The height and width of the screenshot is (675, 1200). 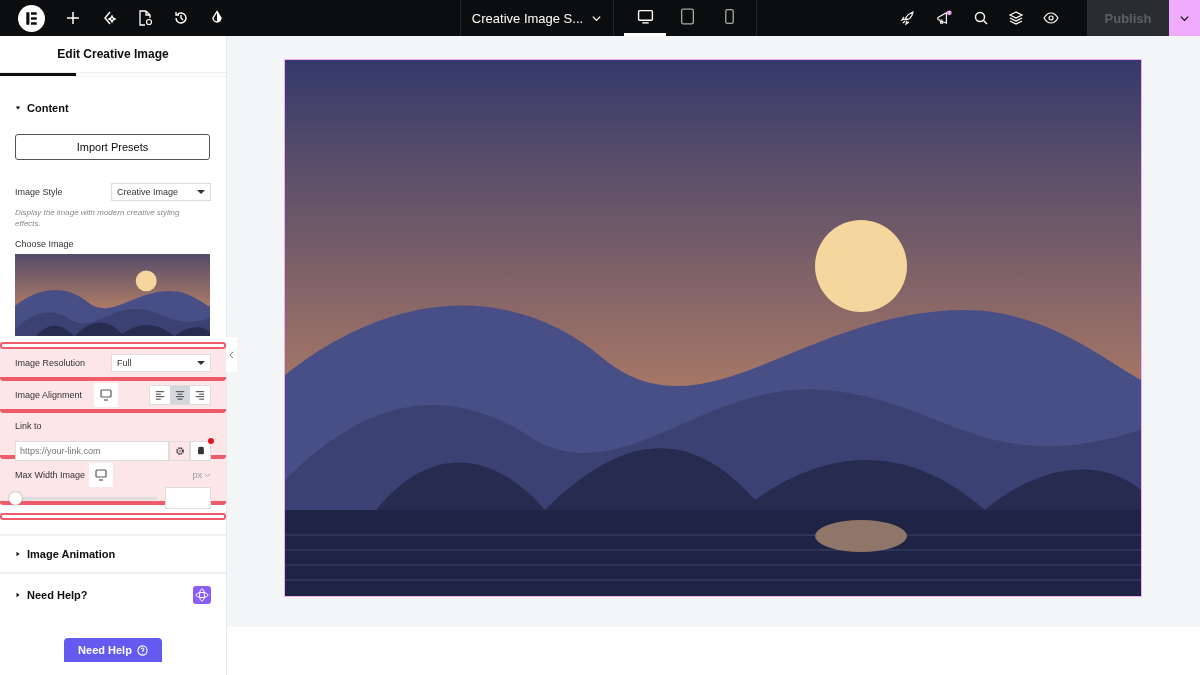 I want to click on search-icon, so click(x=981, y=18).